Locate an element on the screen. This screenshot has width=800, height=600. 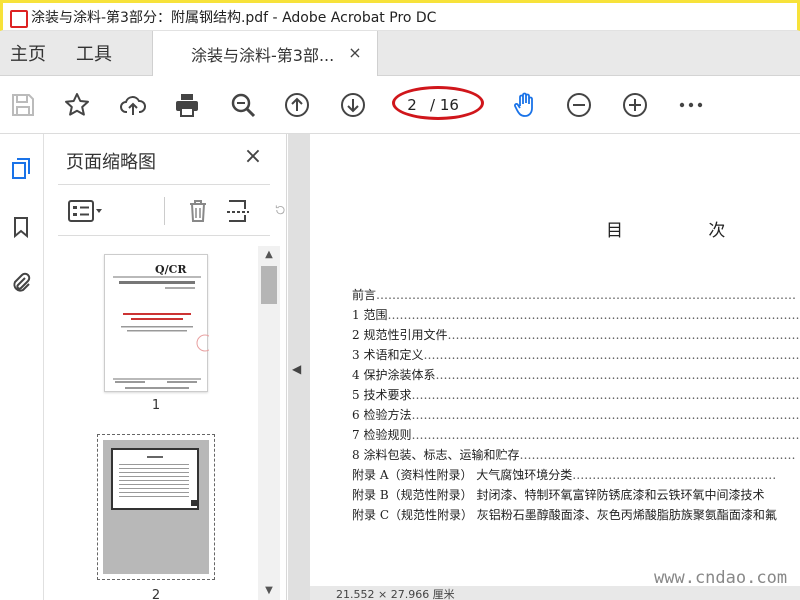
thumbnail-toolbar is located at coordinates (164, 210).